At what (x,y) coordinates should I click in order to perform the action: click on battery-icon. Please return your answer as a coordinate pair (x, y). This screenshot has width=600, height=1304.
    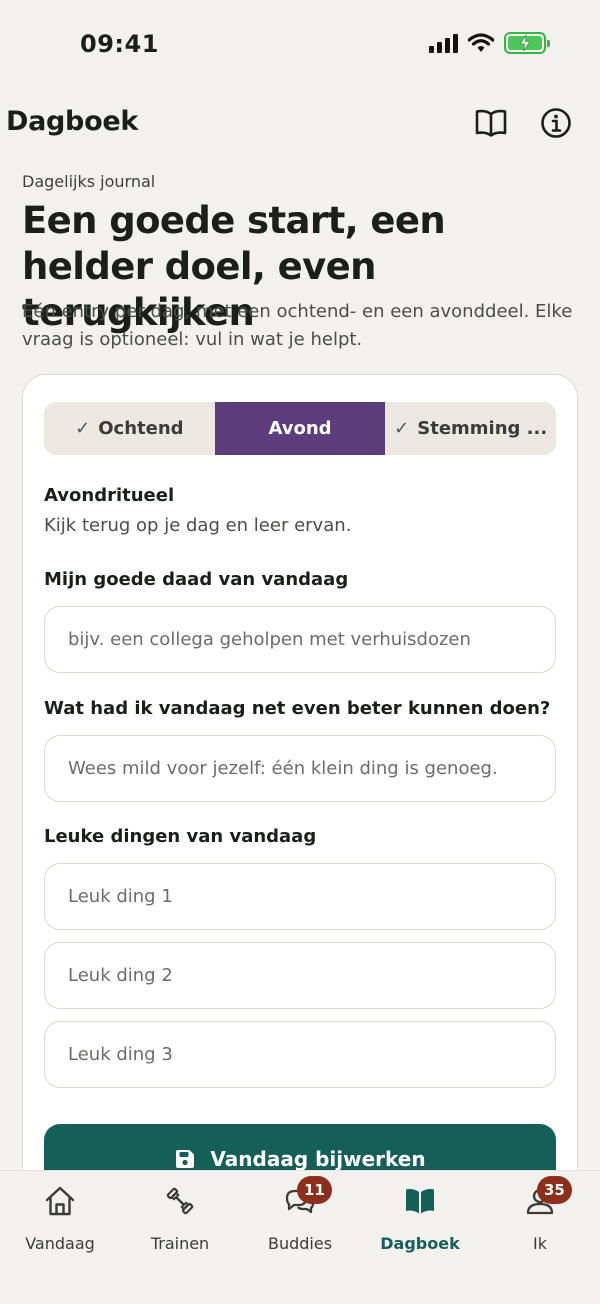
    Looking at the image, I should click on (527, 43).